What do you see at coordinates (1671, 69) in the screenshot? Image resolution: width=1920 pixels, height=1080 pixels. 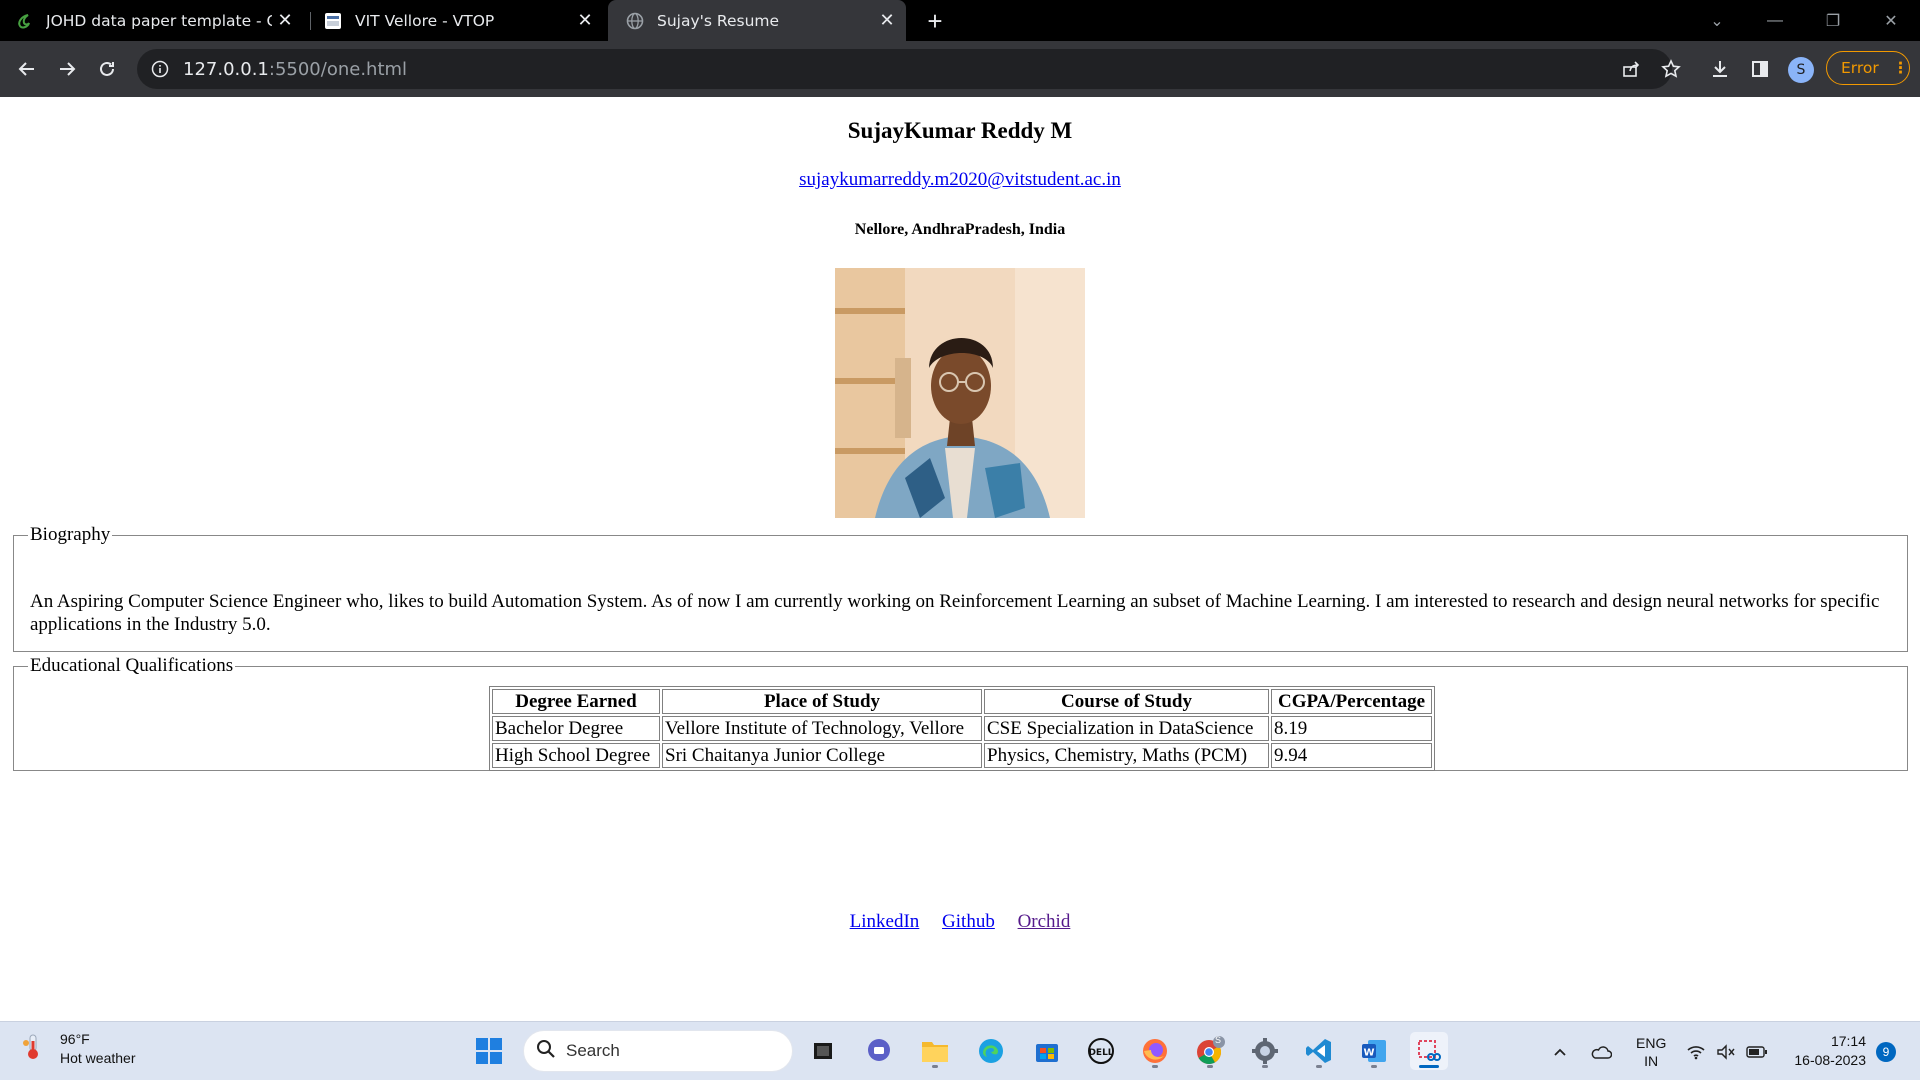 I see `bookmark-star-icon` at bounding box center [1671, 69].